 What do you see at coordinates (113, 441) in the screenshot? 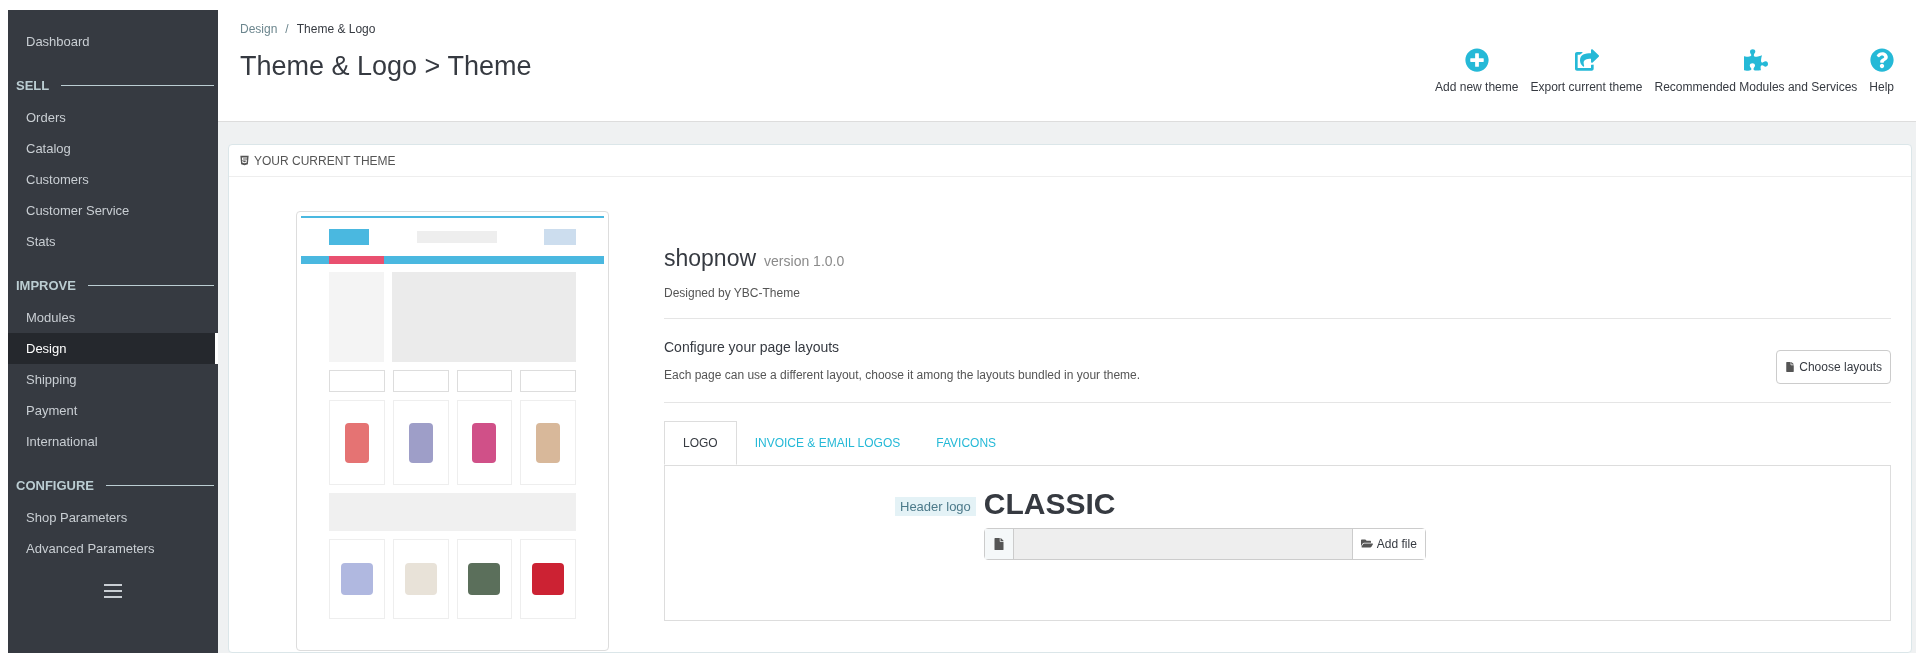
I see `sidebar-item: International` at bounding box center [113, 441].